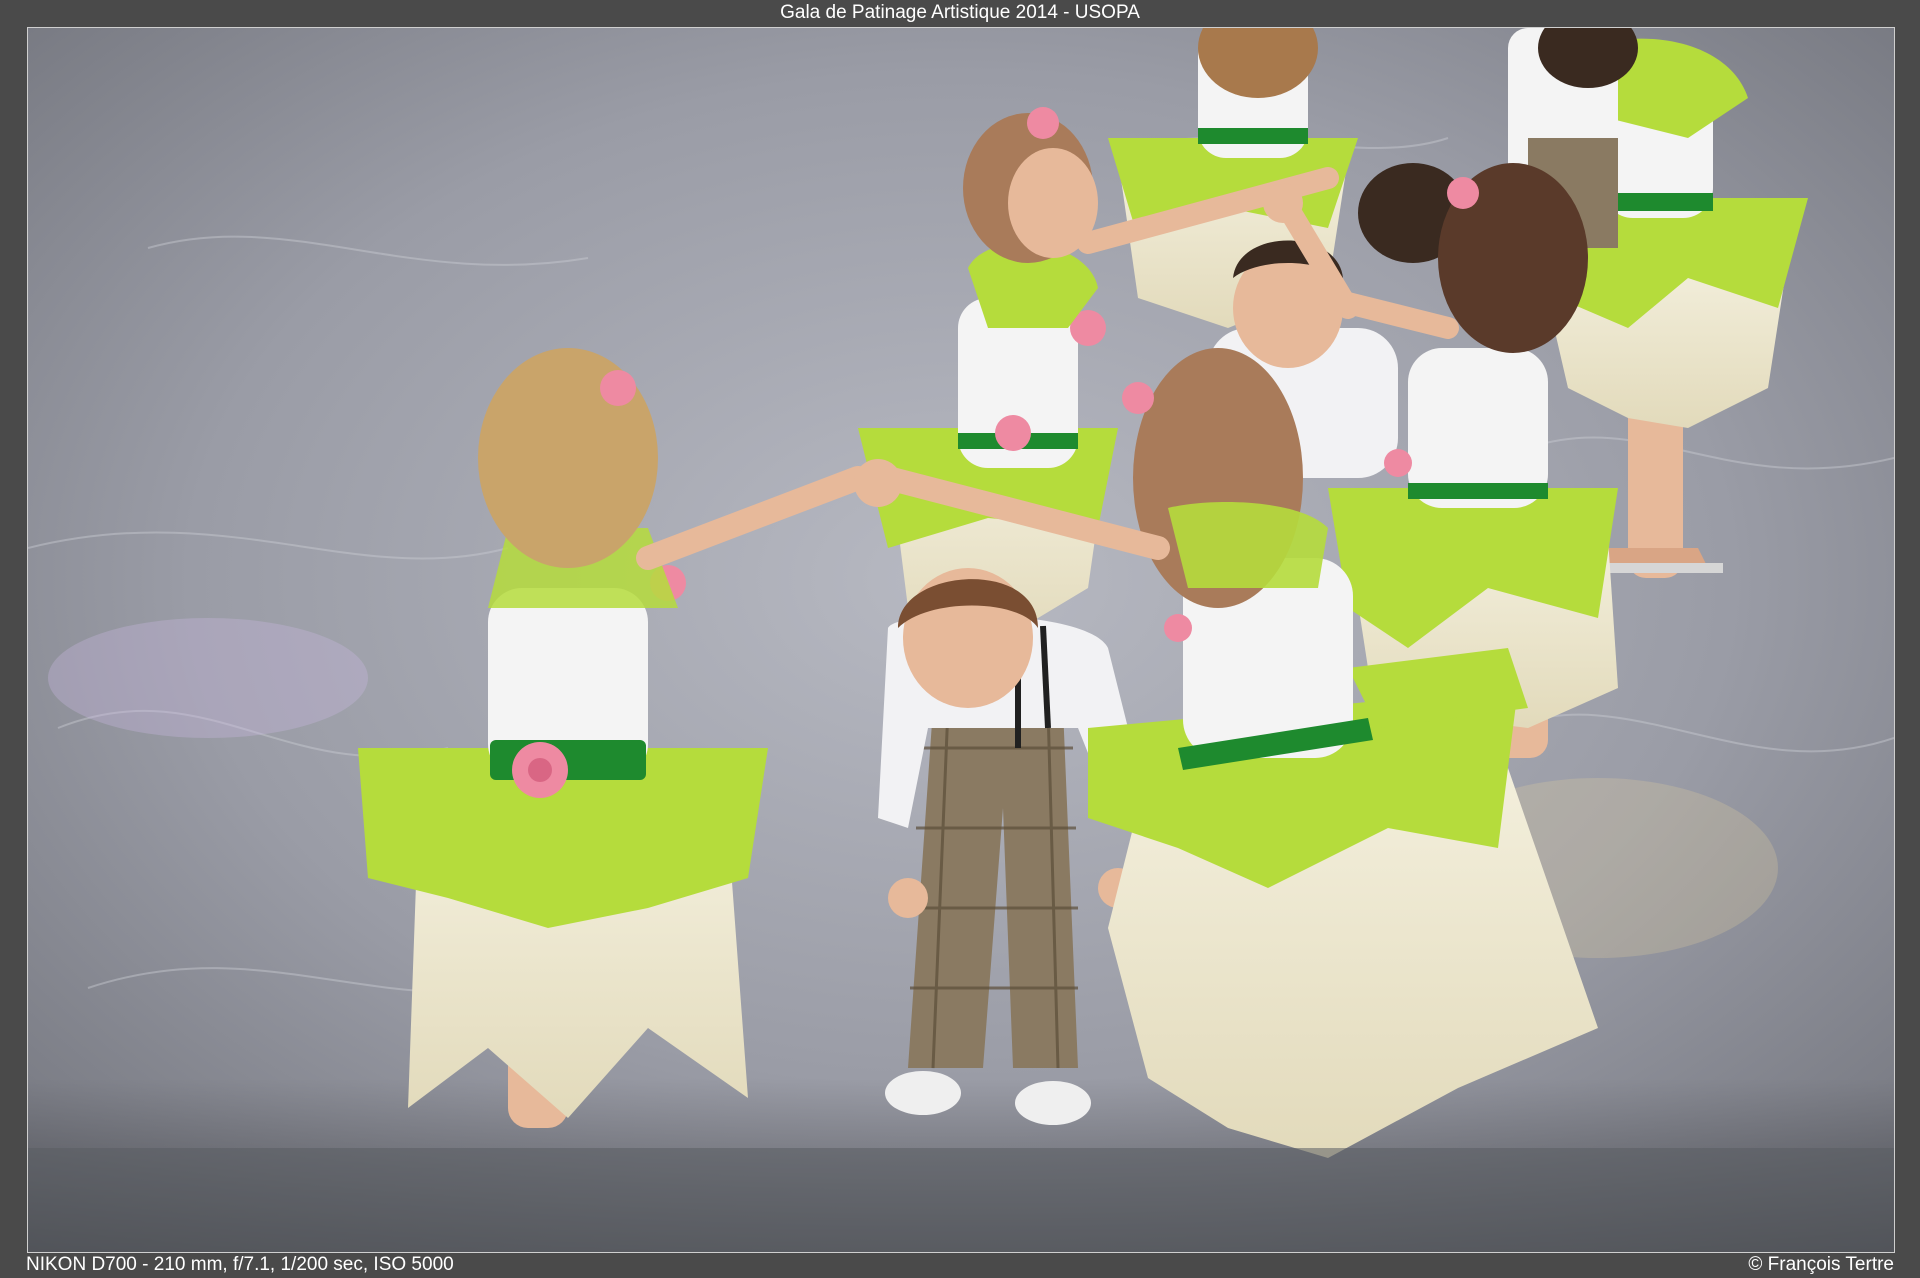 The image size is (1920, 1278). What do you see at coordinates (960, 12) in the screenshot?
I see `photo-title: Gala de Patinage Artistique 2014 - USOPA` at bounding box center [960, 12].